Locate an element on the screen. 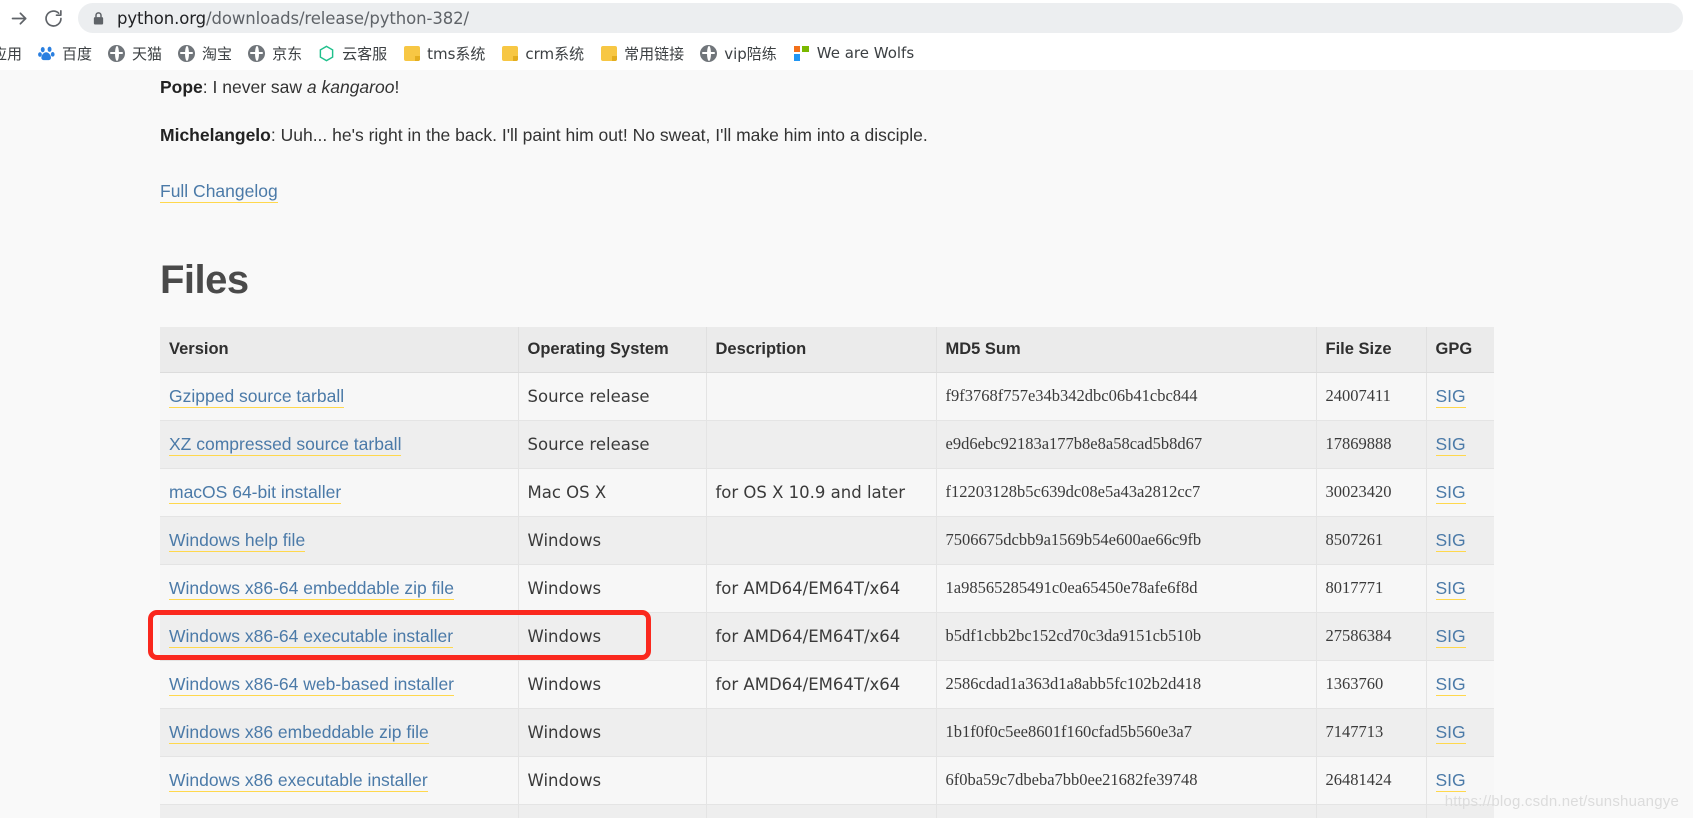  cell-file-size: 30023420 is located at coordinates (1370, 492).